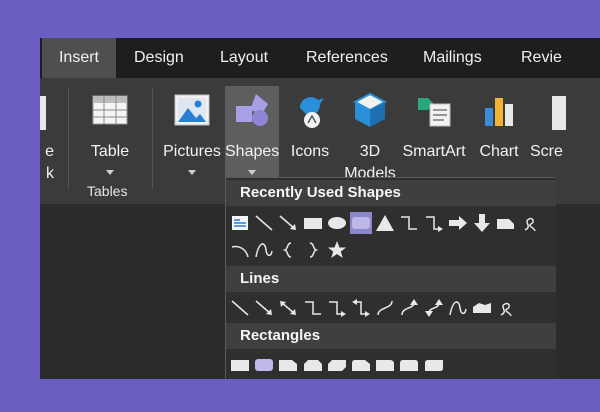 The image size is (600, 412). What do you see at coordinates (240, 223) in the screenshot?
I see `text-box-shape-icon` at bounding box center [240, 223].